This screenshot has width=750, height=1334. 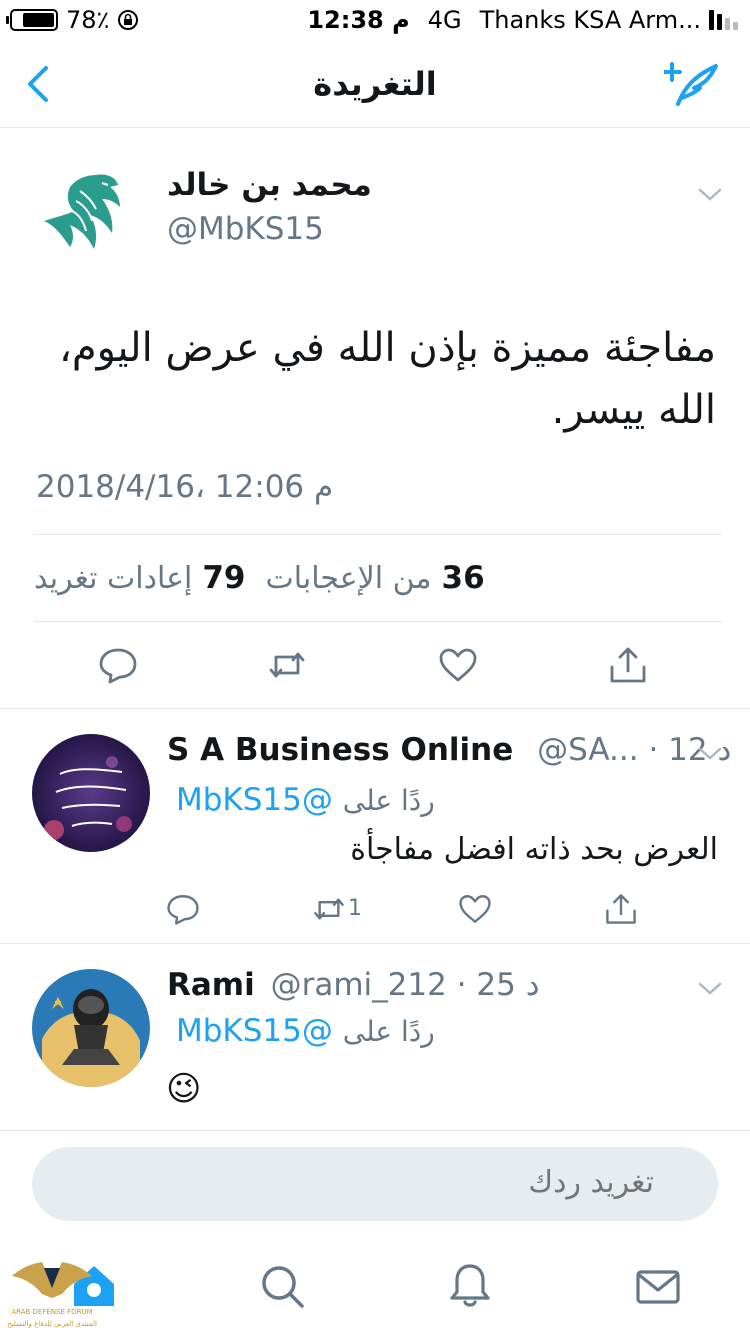 I want to click on retweets-count: 79, so click(x=223, y=578).